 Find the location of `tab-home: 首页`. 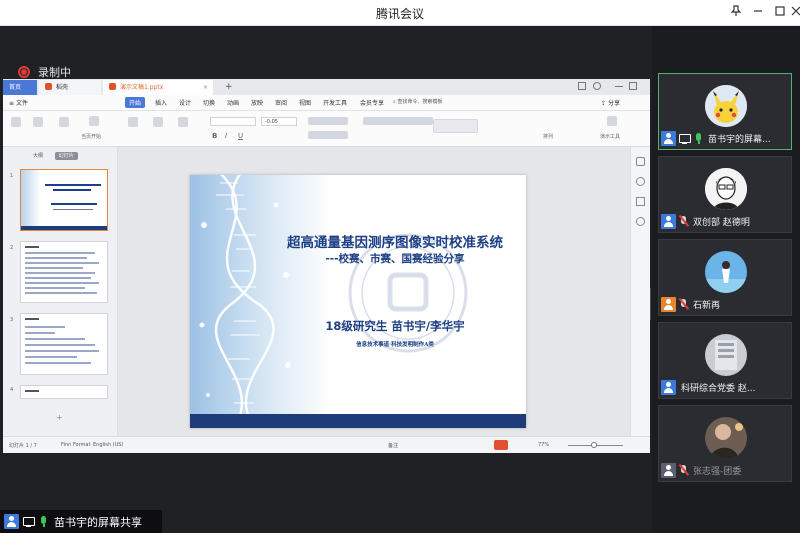

tab-home: 首页 is located at coordinates (20, 87).